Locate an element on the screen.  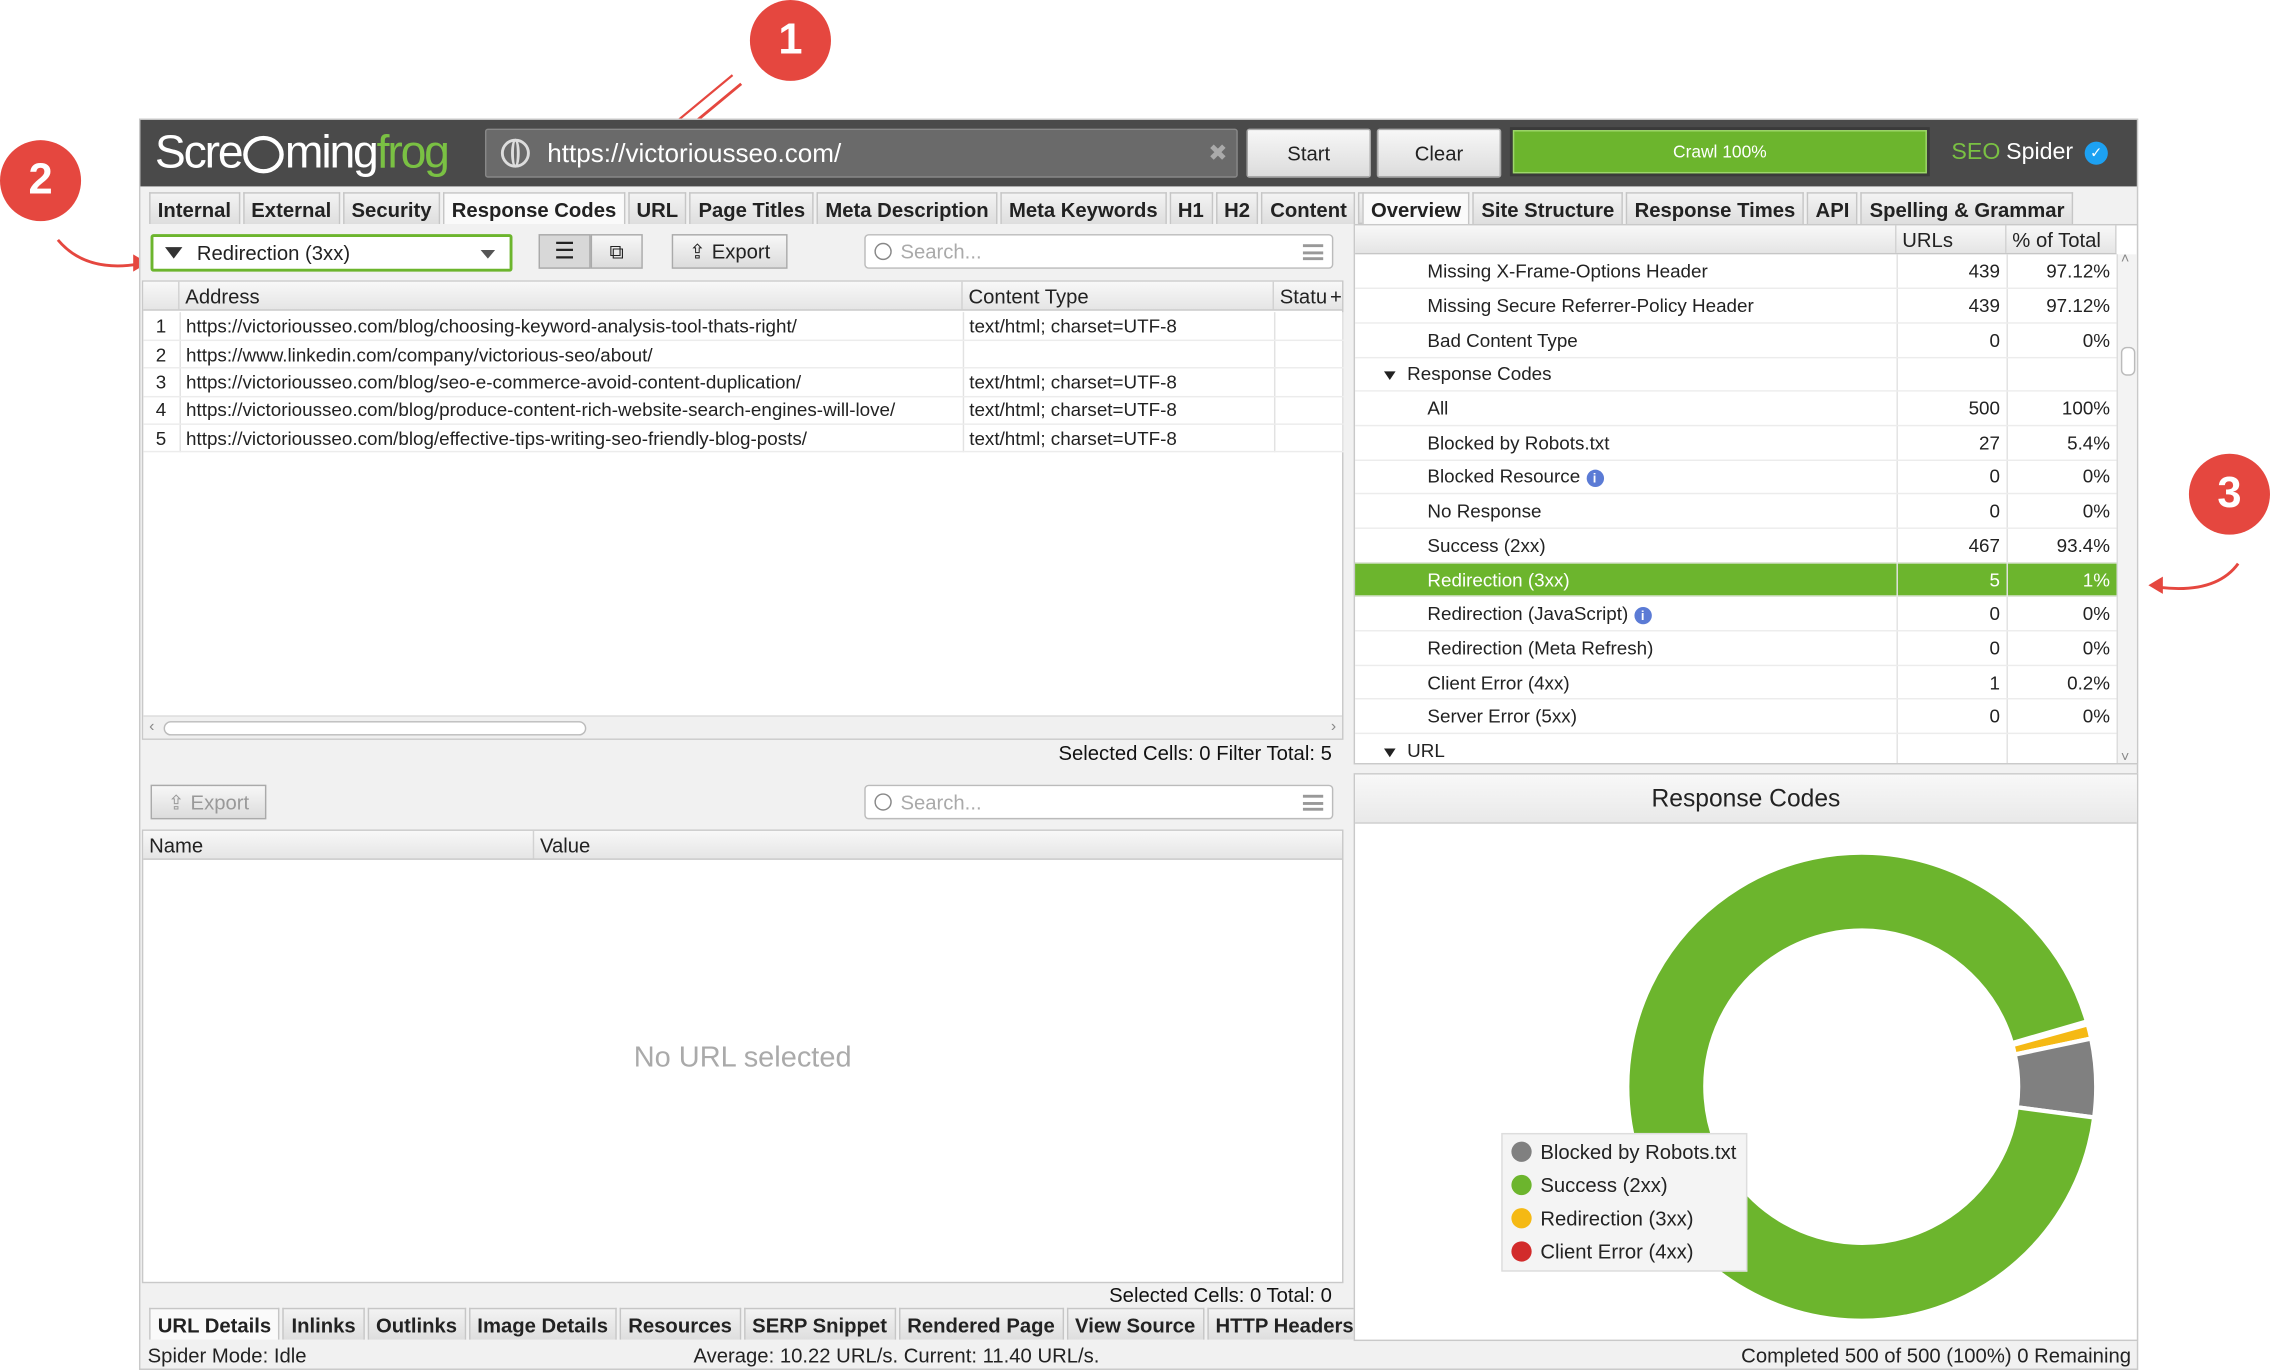
overview-row-redirection-3xx: Redirection (3xx) 5 1% is located at coordinates (1736, 580).